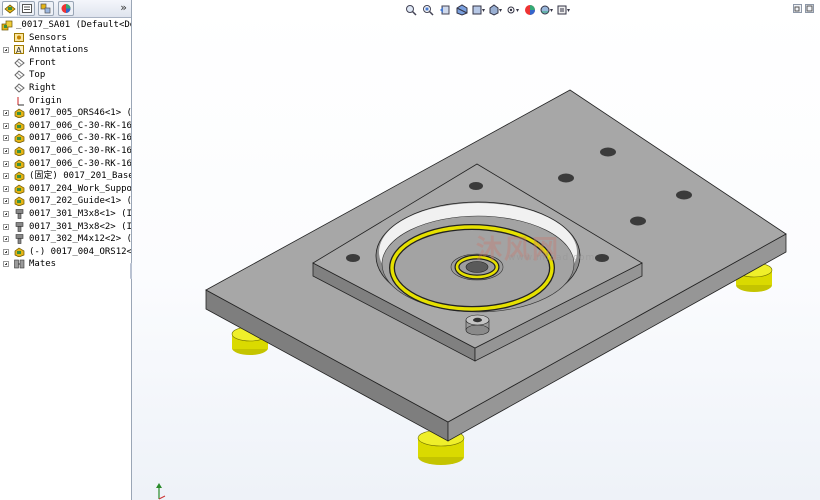 This screenshot has height=500, width=820. I want to click on previous-view-icon, so click(445, 10).